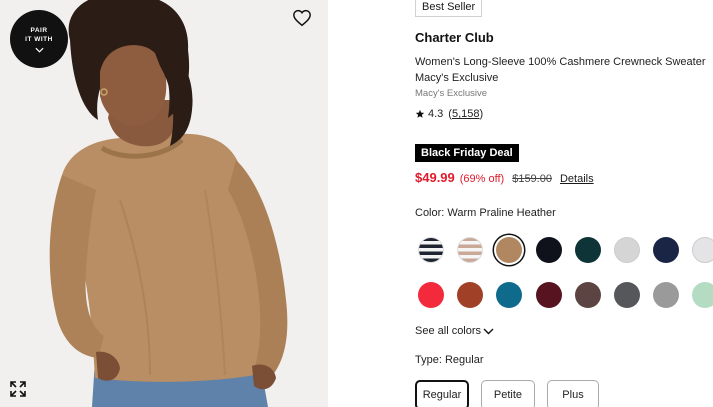 The image size is (713, 407). What do you see at coordinates (481, 114) in the screenshot?
I see `rating-close-paren: )` at bounding box center [481, 114].